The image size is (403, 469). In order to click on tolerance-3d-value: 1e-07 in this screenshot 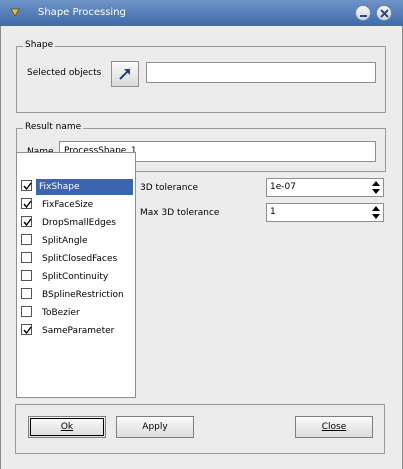, I will do `click(283, 187)`.